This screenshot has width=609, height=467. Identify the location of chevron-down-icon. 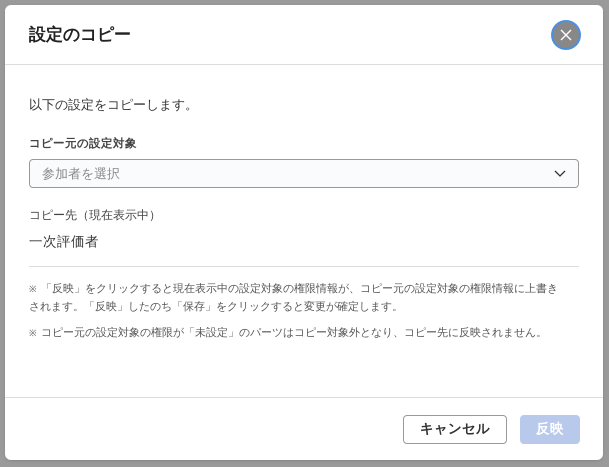
(560, 173).